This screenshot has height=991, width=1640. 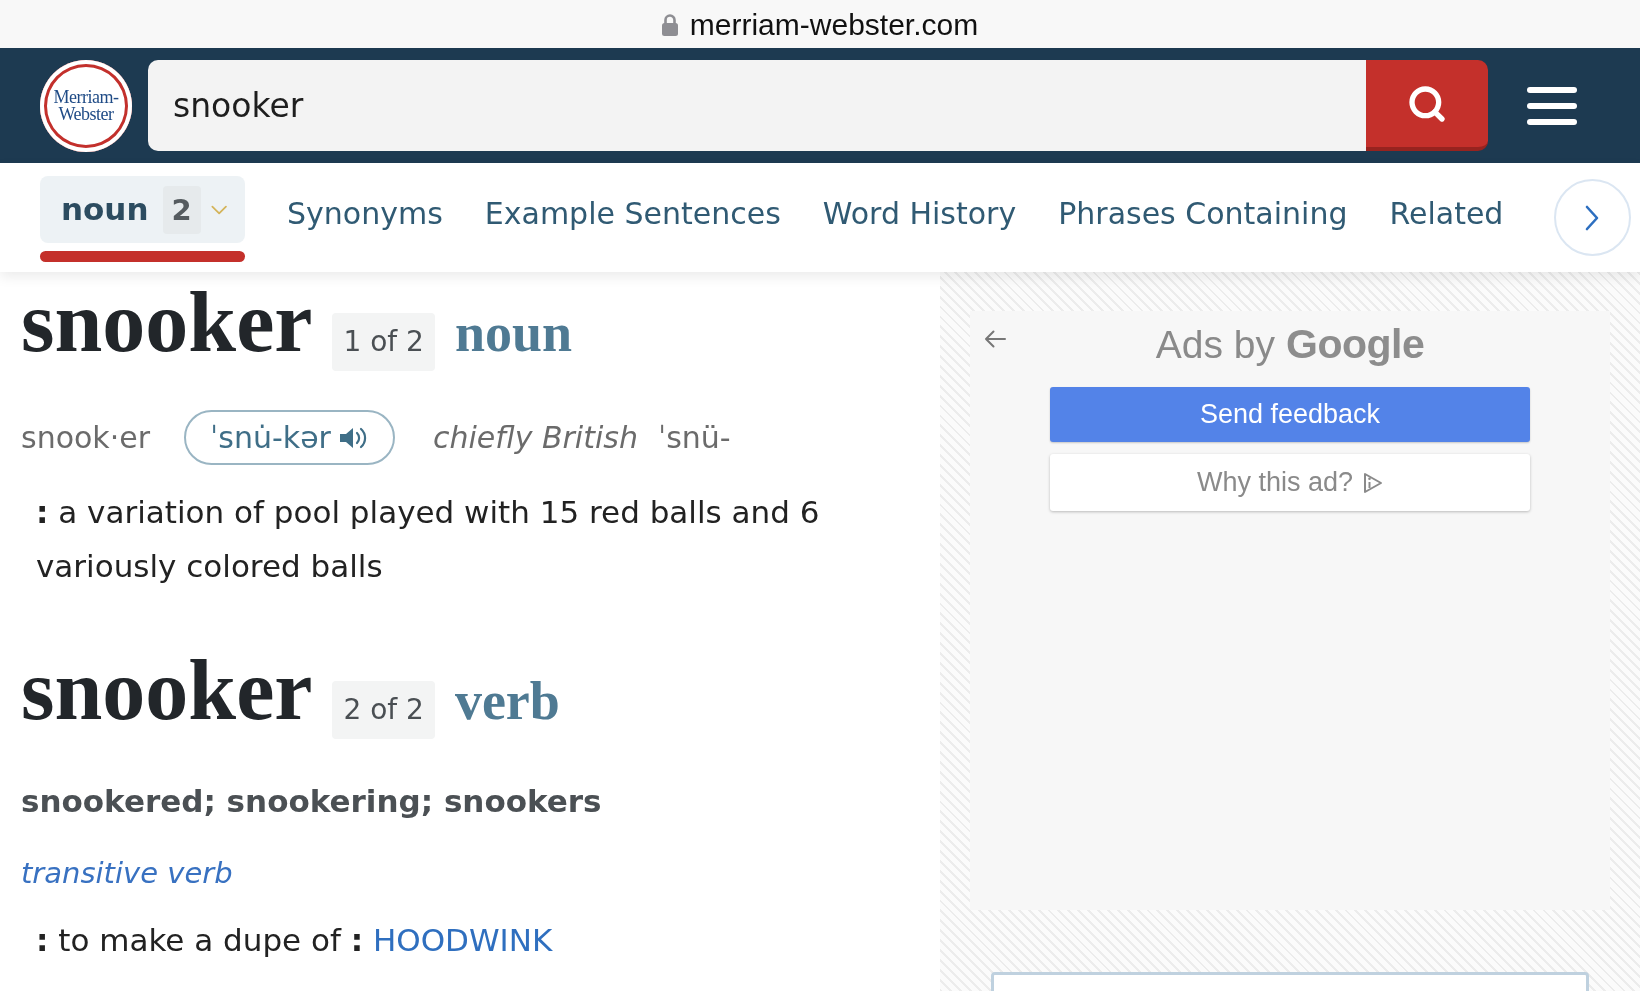 What do you see at coordinates (669, 24) in the screenshot?
I see `lock-icon` at bounding box center [669, 24].